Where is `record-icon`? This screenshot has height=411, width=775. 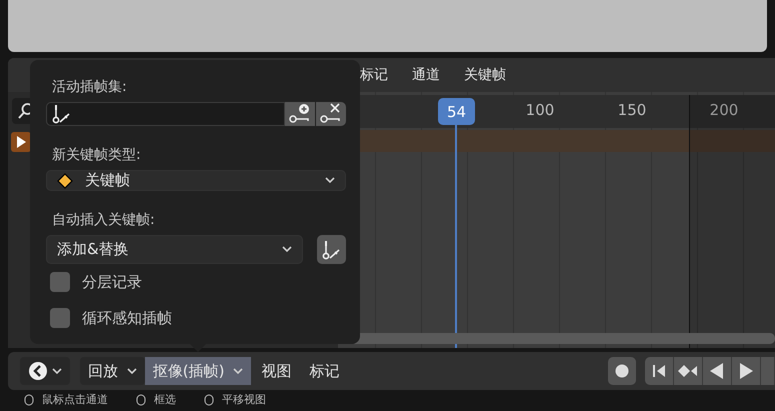
record-icon is located at coordinates (622, 371).